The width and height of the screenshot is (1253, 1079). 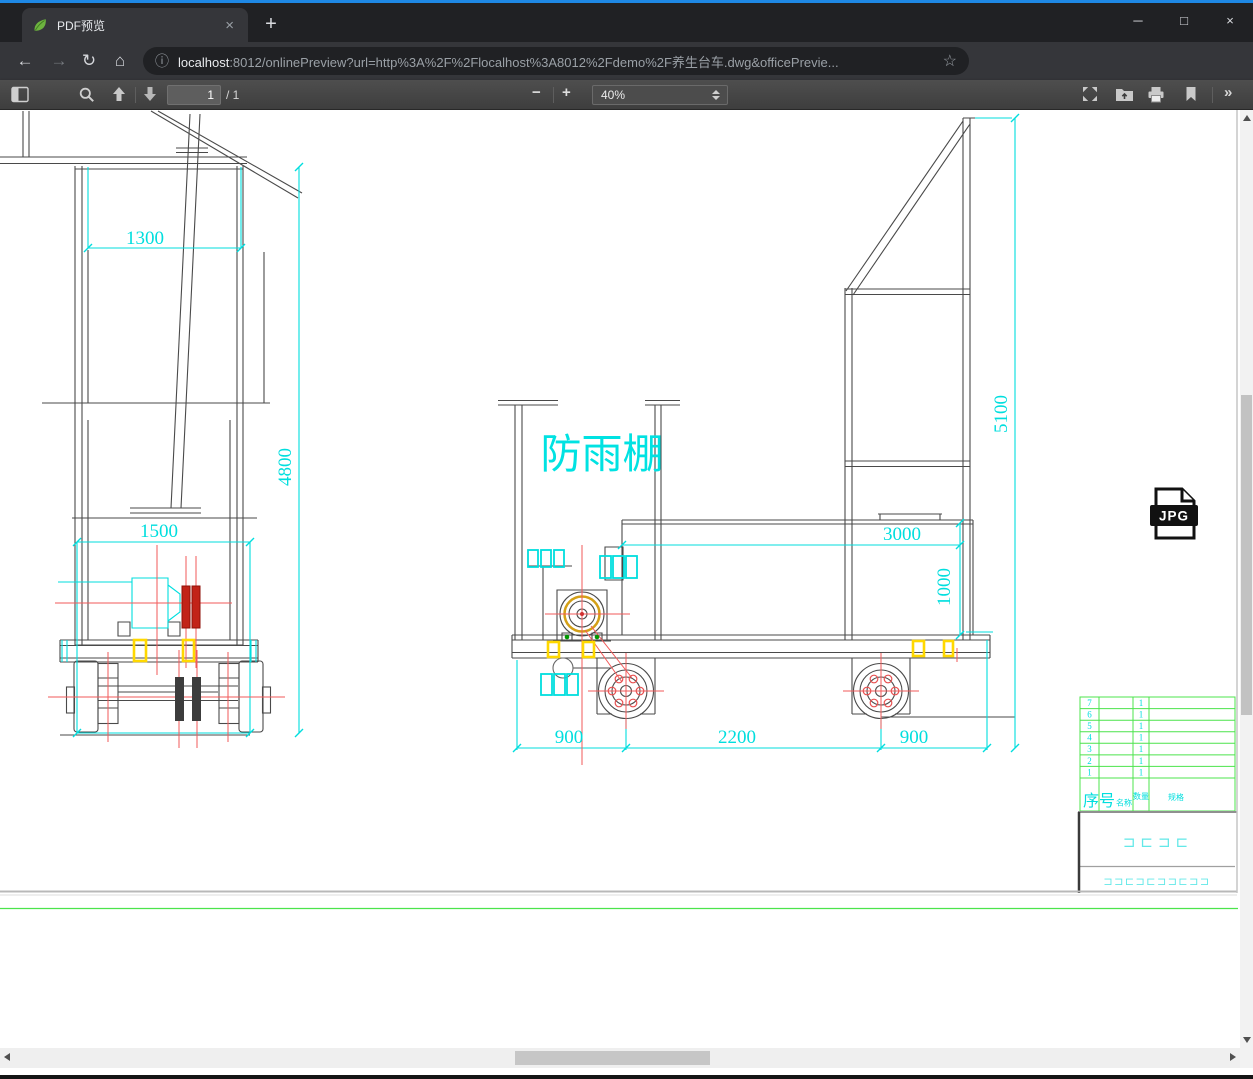 I want to click on presentation-mode-icon, so click(x=1090, y=94).